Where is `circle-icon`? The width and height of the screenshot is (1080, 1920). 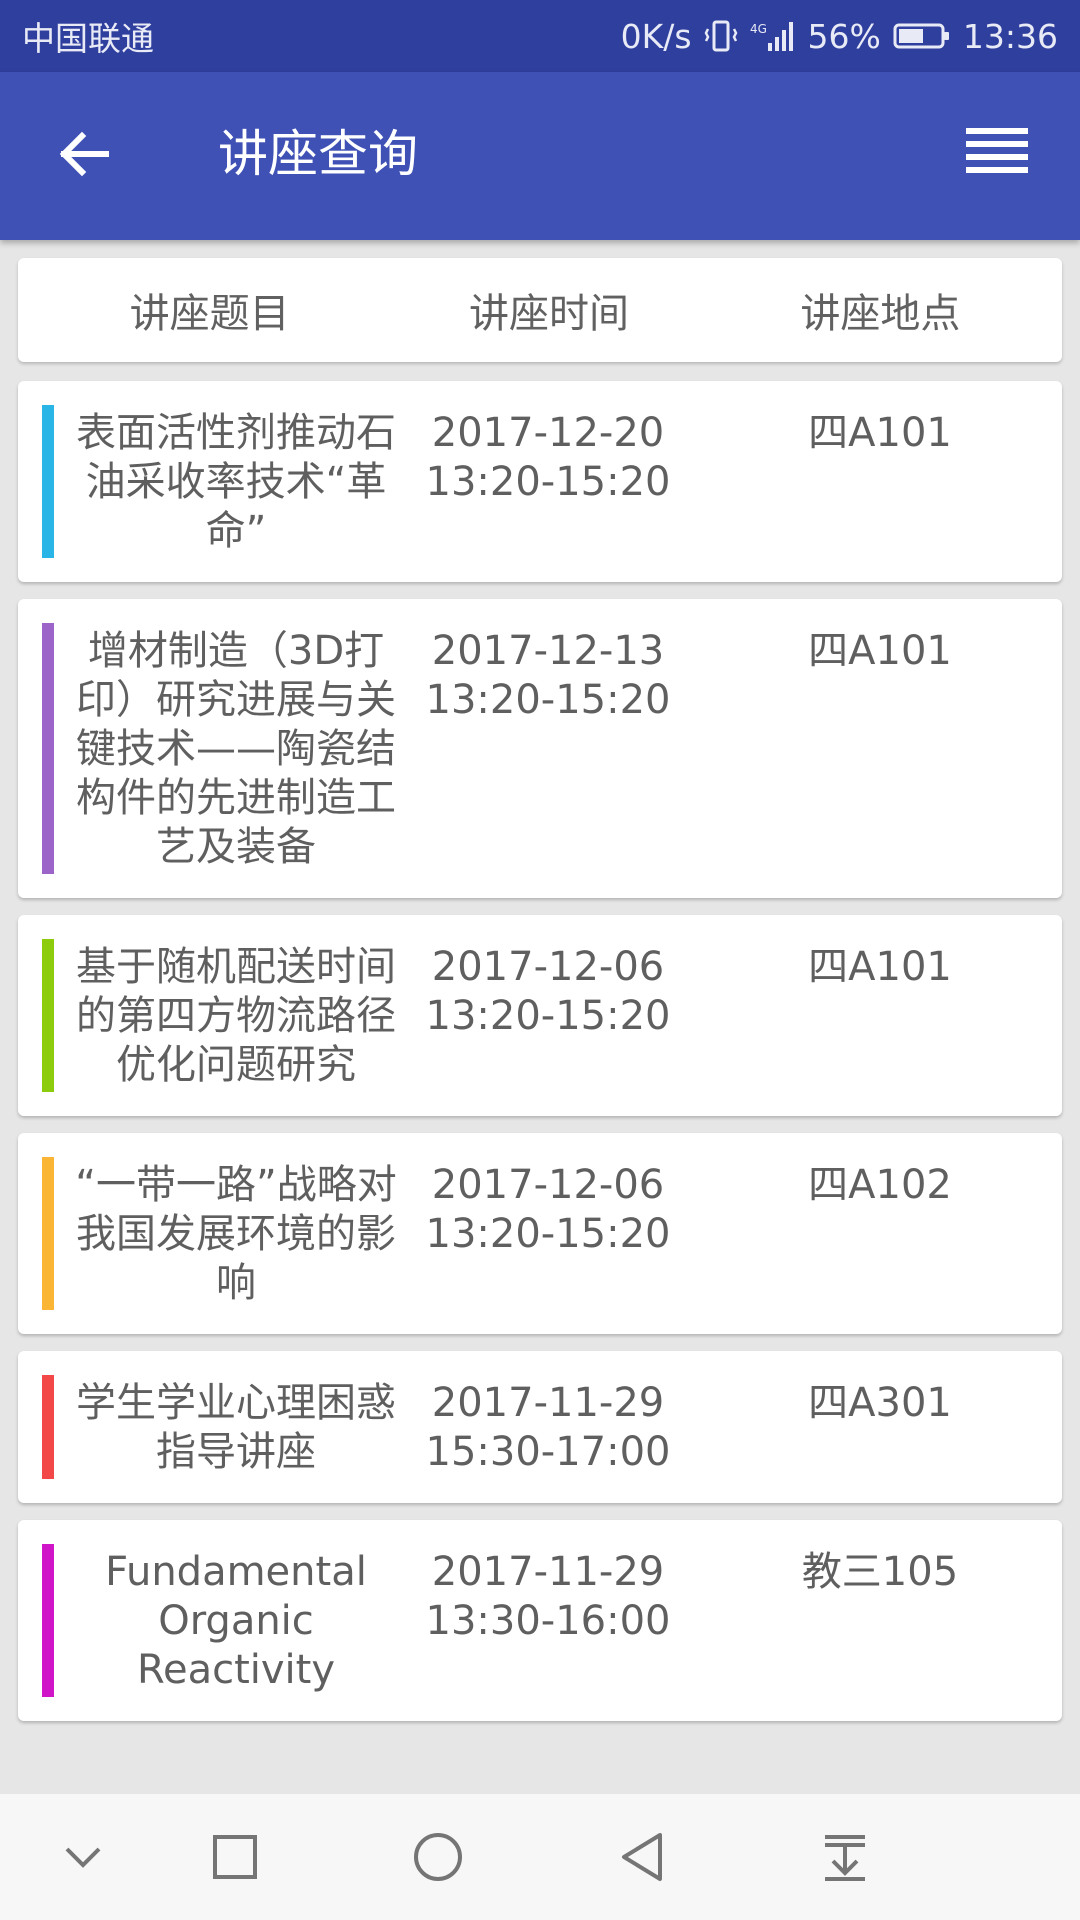 circle-icon is located at coordinates (438, 1857).